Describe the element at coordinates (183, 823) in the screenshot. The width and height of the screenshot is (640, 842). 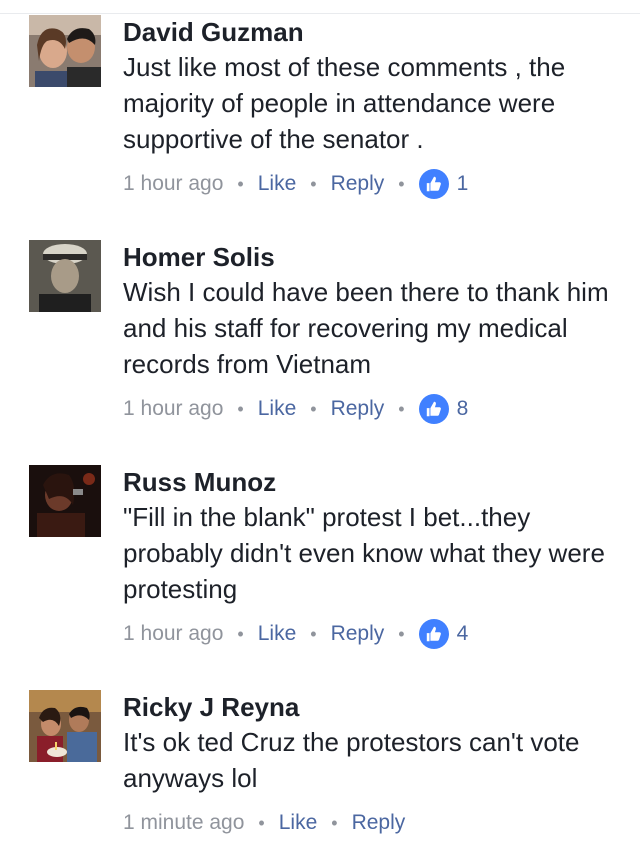
I see `comment-timestamp: 1 minute ago` at that location.